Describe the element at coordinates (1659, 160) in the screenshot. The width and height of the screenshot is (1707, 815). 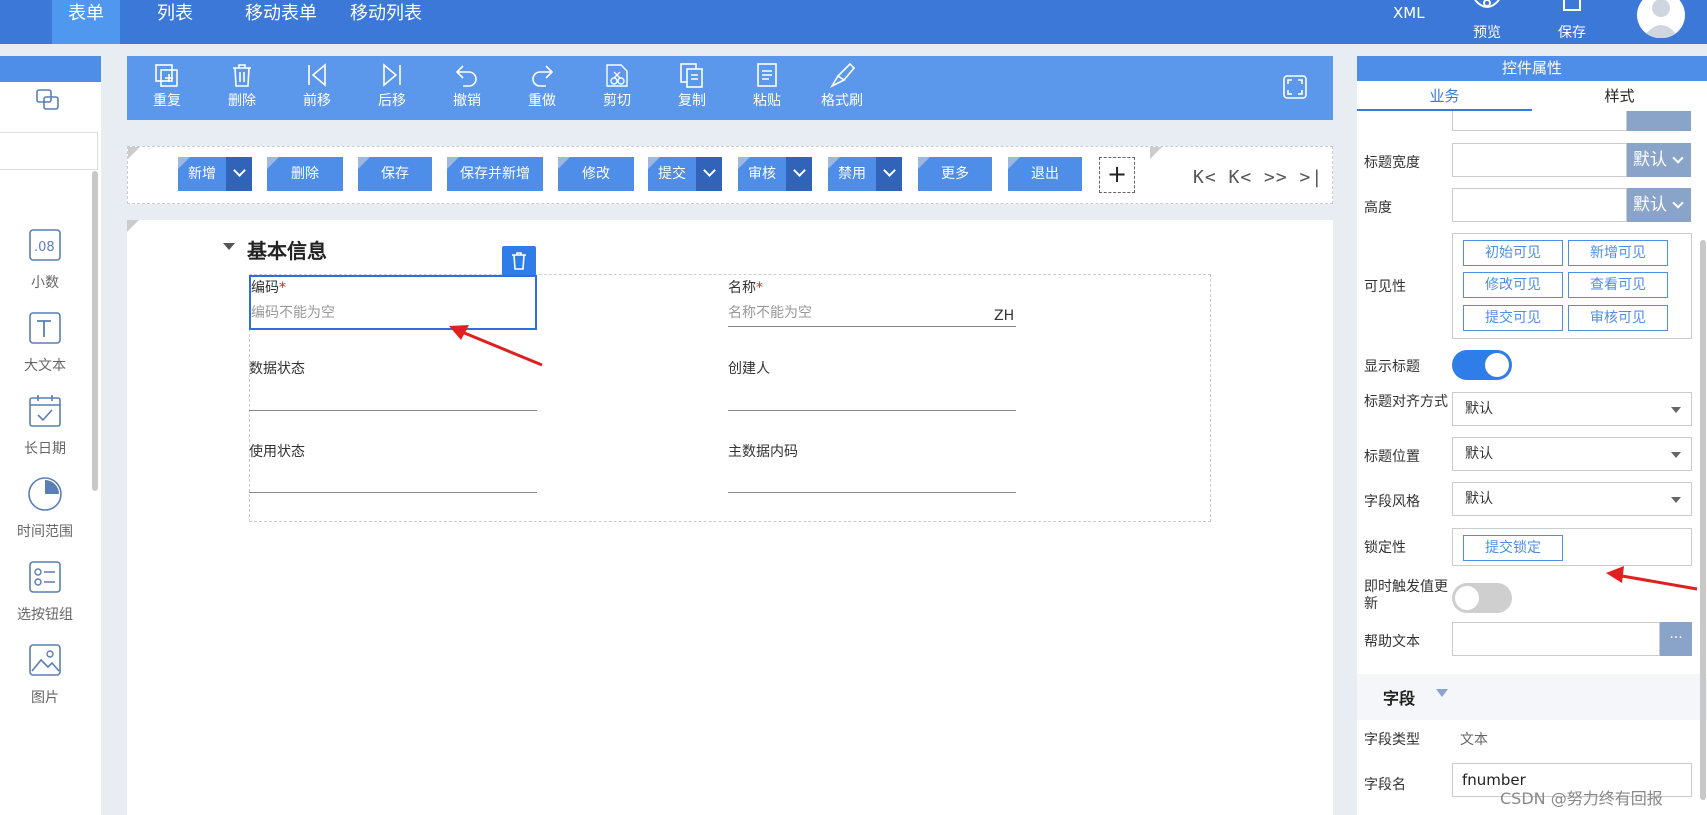
I see `title-width-unit-select: 默认` at that location.